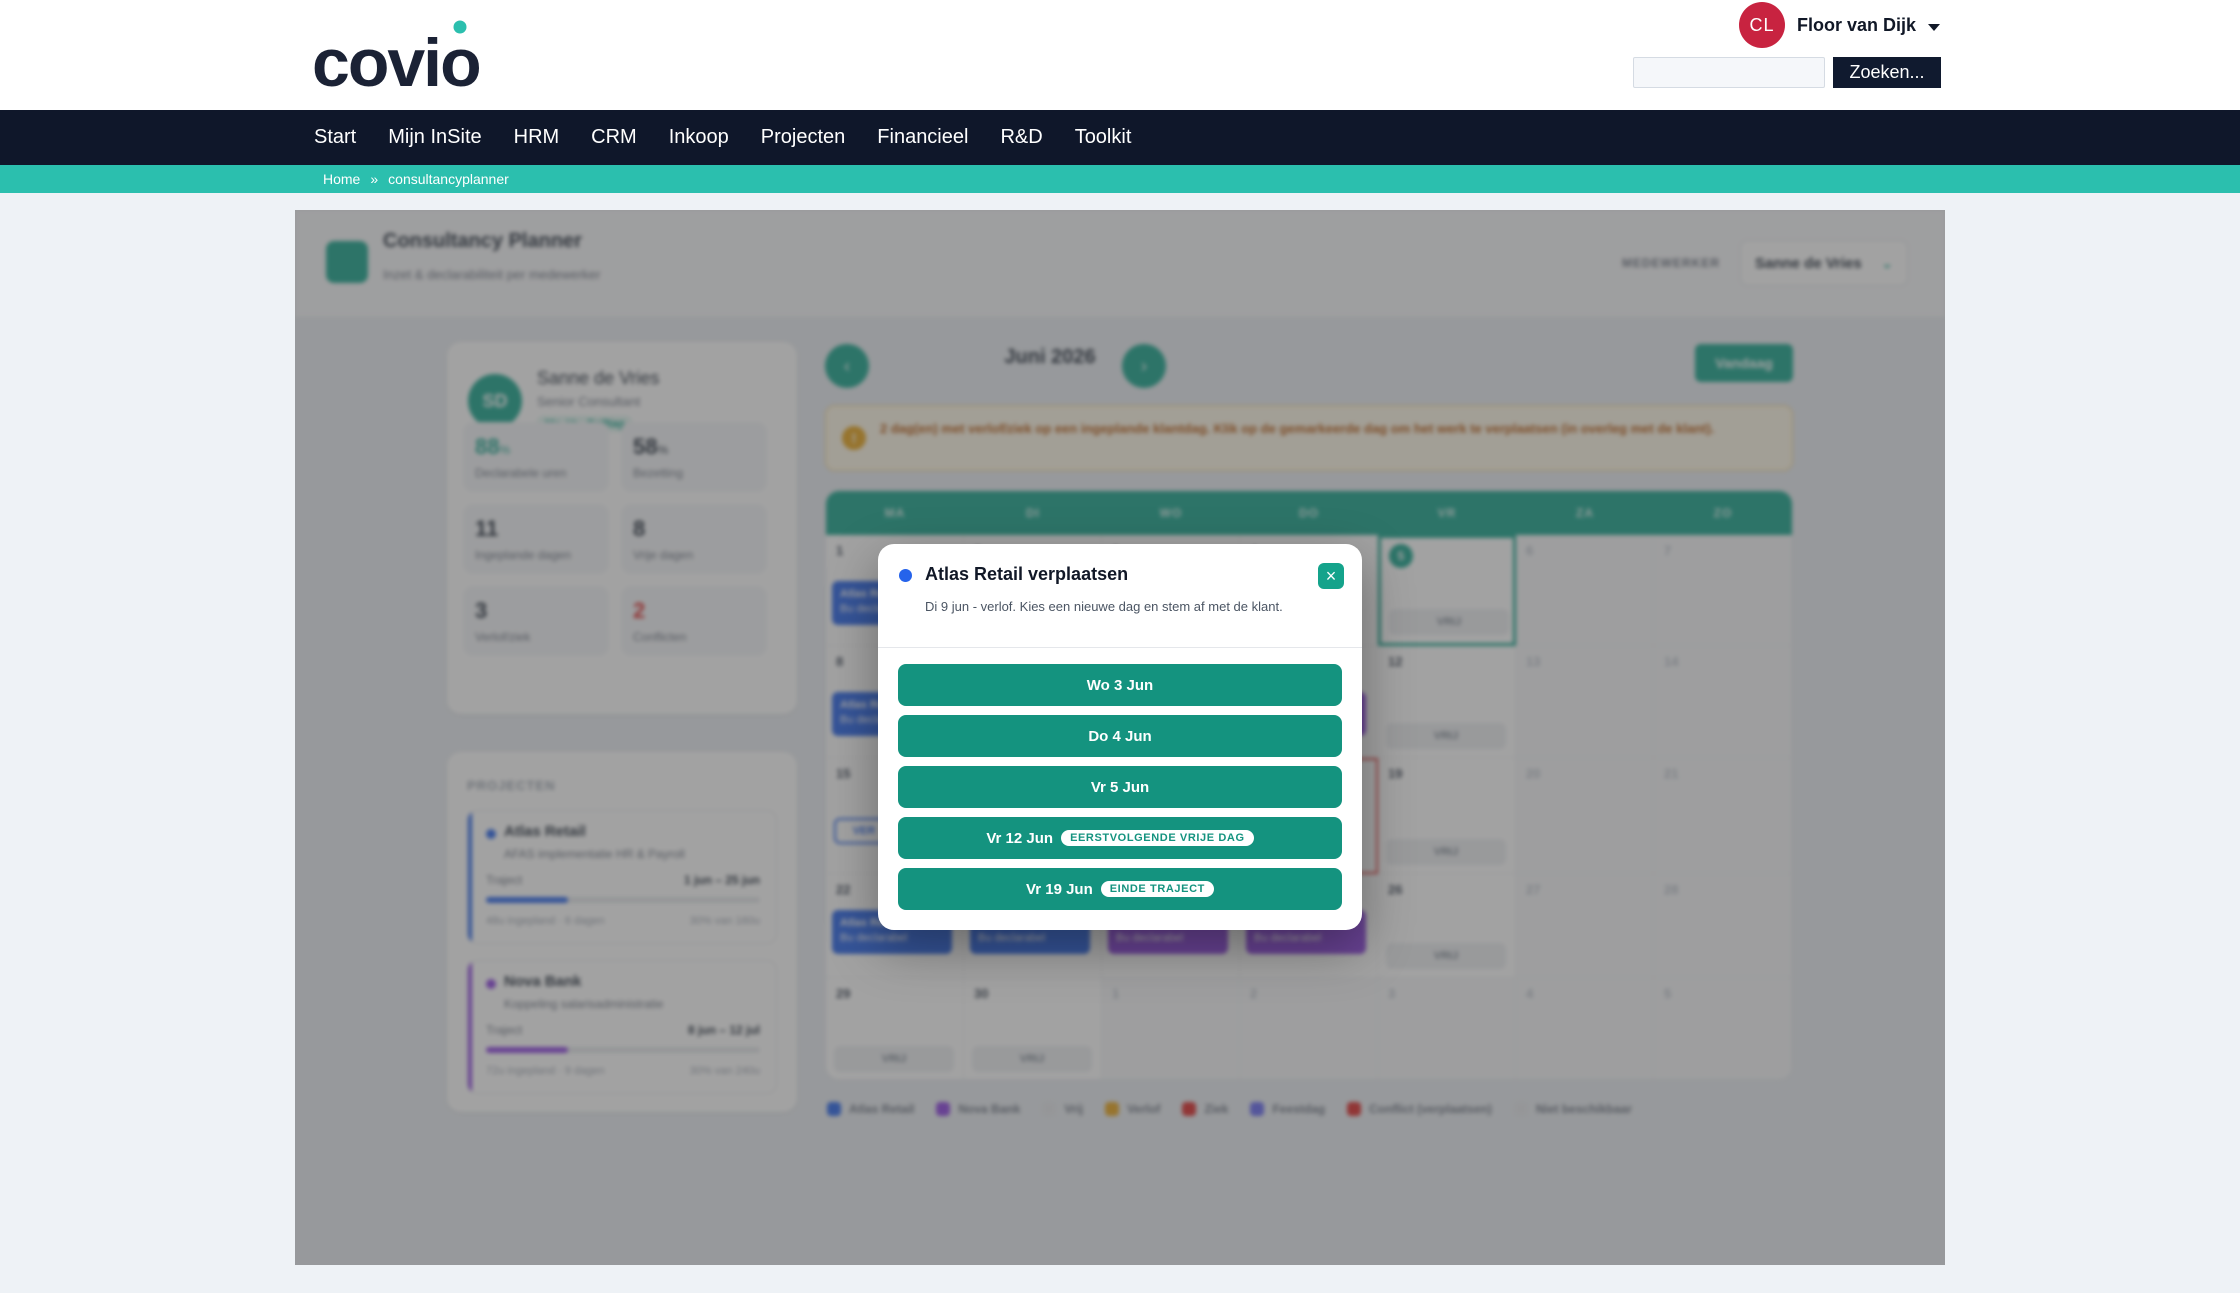  What do you see at coordinates (803, 137) in the screenshot?
I see `nav-item-projecten: Projecten` at bounding box center [803, 137].